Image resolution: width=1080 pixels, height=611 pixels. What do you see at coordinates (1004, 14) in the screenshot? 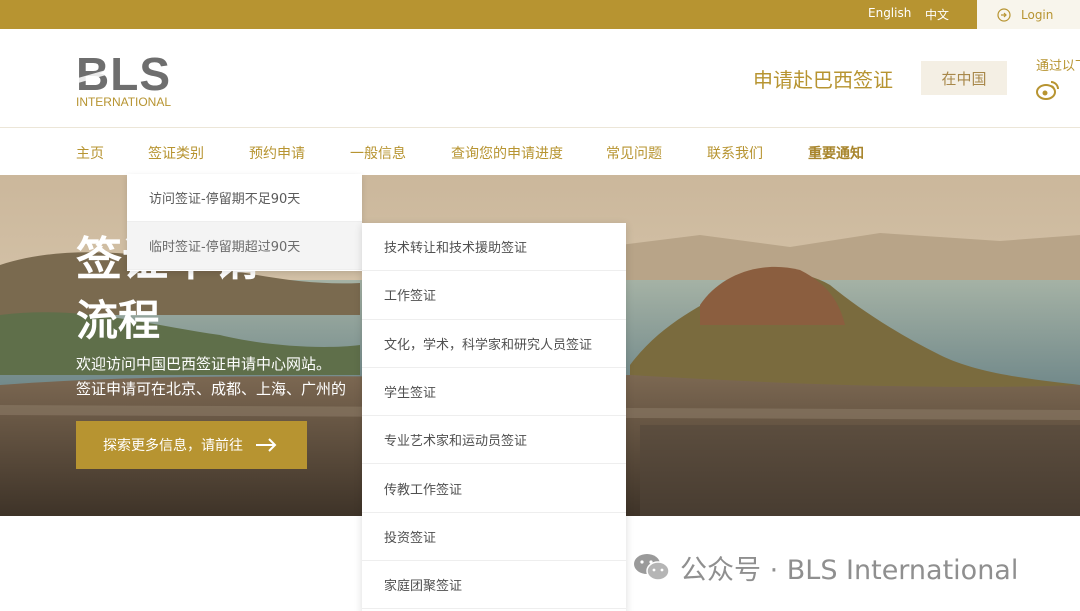
I see `login-icon` at bounding box center [1004, 14].